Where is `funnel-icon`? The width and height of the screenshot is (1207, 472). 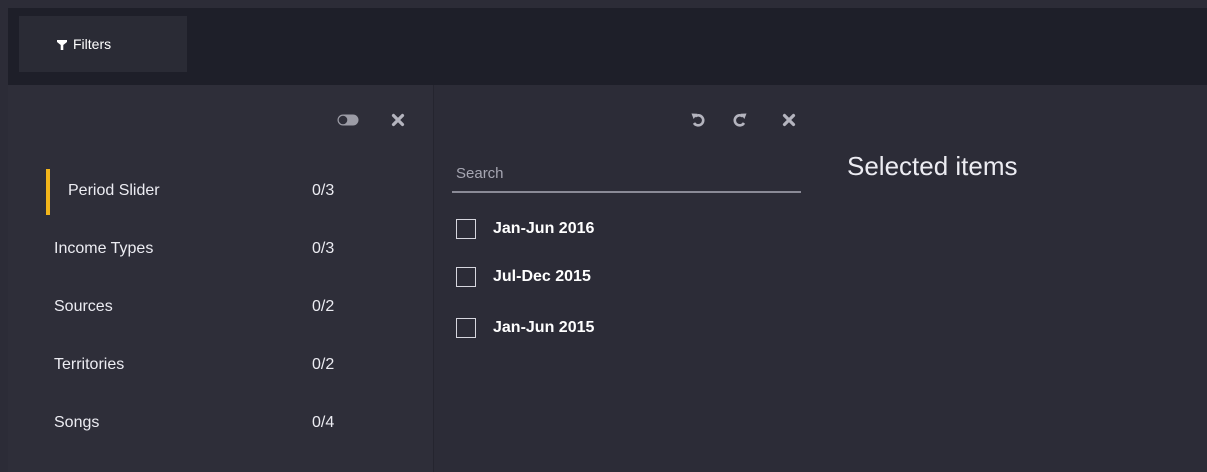 funnel-icon is located at coordinates (62, 45).